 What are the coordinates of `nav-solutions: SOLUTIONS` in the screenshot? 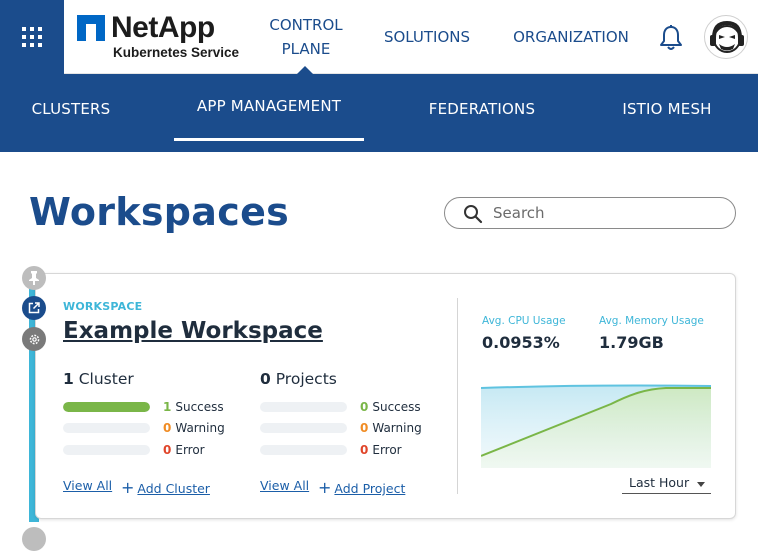 It's located at (427, 37).